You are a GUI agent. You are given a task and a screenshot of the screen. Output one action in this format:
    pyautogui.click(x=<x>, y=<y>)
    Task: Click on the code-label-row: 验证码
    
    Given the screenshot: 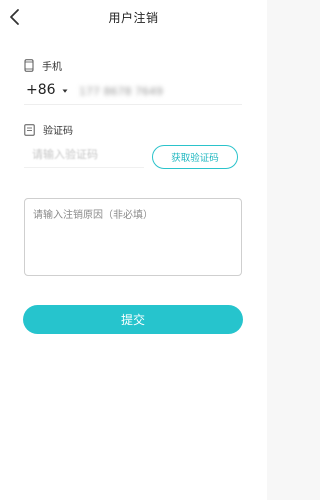 What is the action you would take?
    pyautogui.click(x=48, y=129)
    